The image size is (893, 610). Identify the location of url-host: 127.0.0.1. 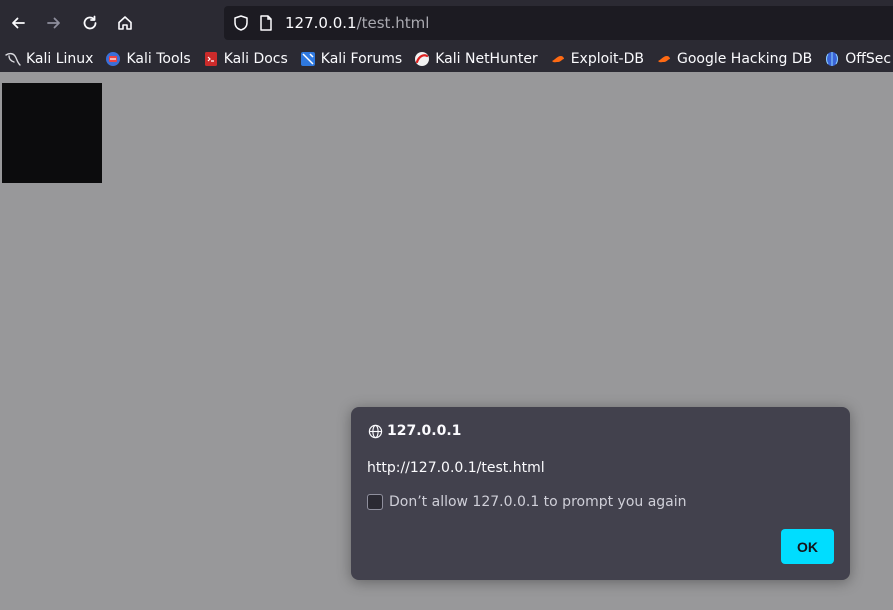
(321, 23).